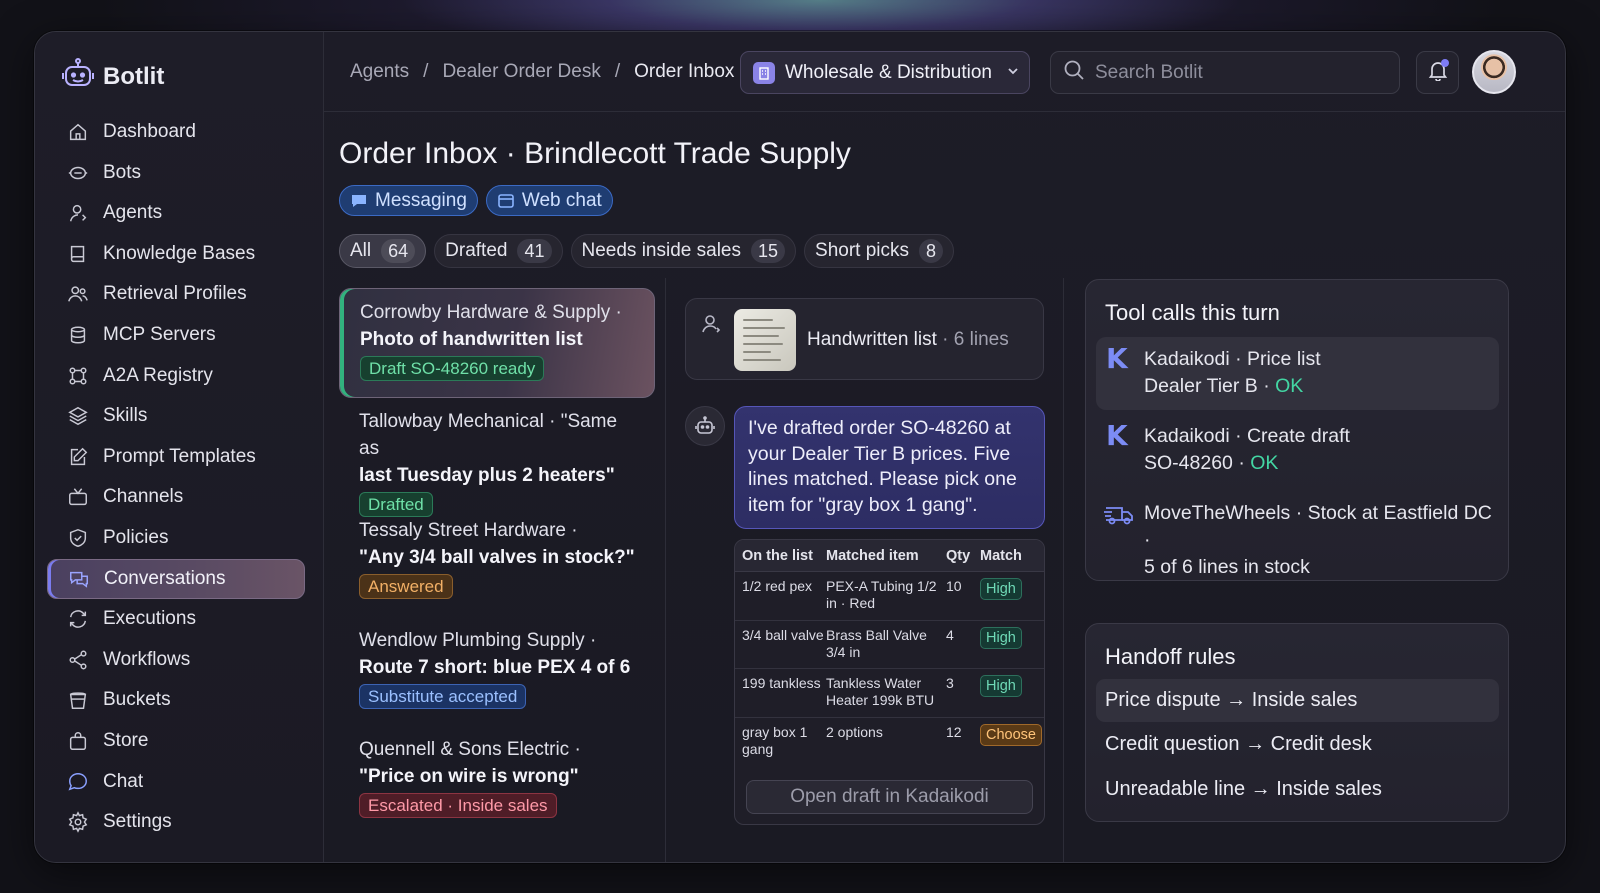 This screenshot has height=893, width=1600. Describe the element at coordinates (176, 822) in the screenshot. I see `sidebar-item-settings: Settings` at that location.